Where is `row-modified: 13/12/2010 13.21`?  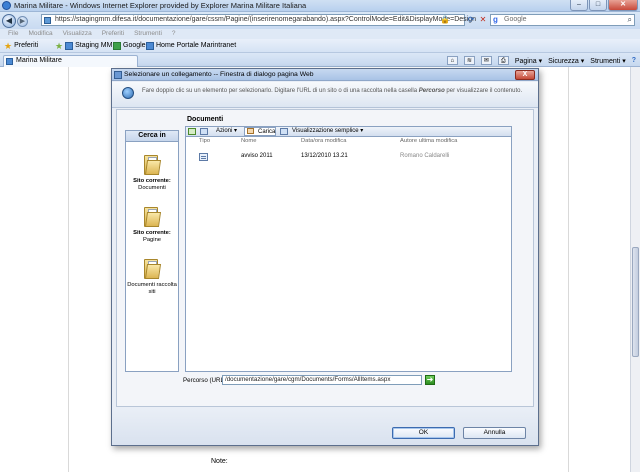
row-modified: 13/12/2010 13.21 is located at coordinates (324, 156).